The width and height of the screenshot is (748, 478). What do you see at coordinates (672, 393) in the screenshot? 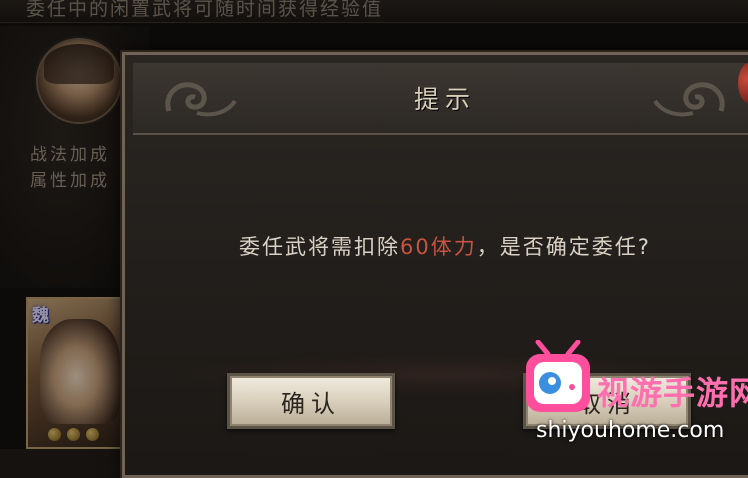
I see `watermark-brand: 视游手游网` at bounding box center [672, 393].